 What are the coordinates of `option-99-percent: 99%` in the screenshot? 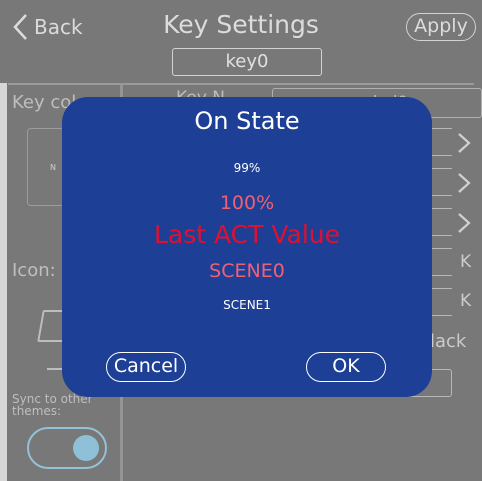 It's located at (247, 168).